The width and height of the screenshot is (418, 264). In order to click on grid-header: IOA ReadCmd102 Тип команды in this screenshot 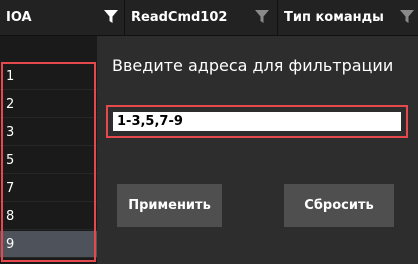, I will do `click(209, 18)`.